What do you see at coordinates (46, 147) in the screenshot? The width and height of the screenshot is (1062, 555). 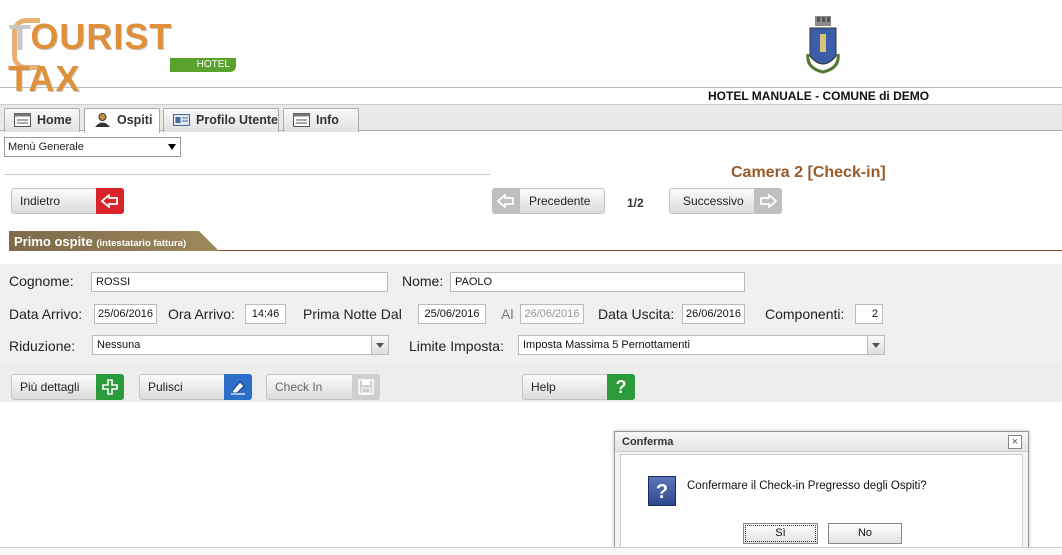 I see `general-menu-value: Menù Generale` at bounding box center [46, 147].